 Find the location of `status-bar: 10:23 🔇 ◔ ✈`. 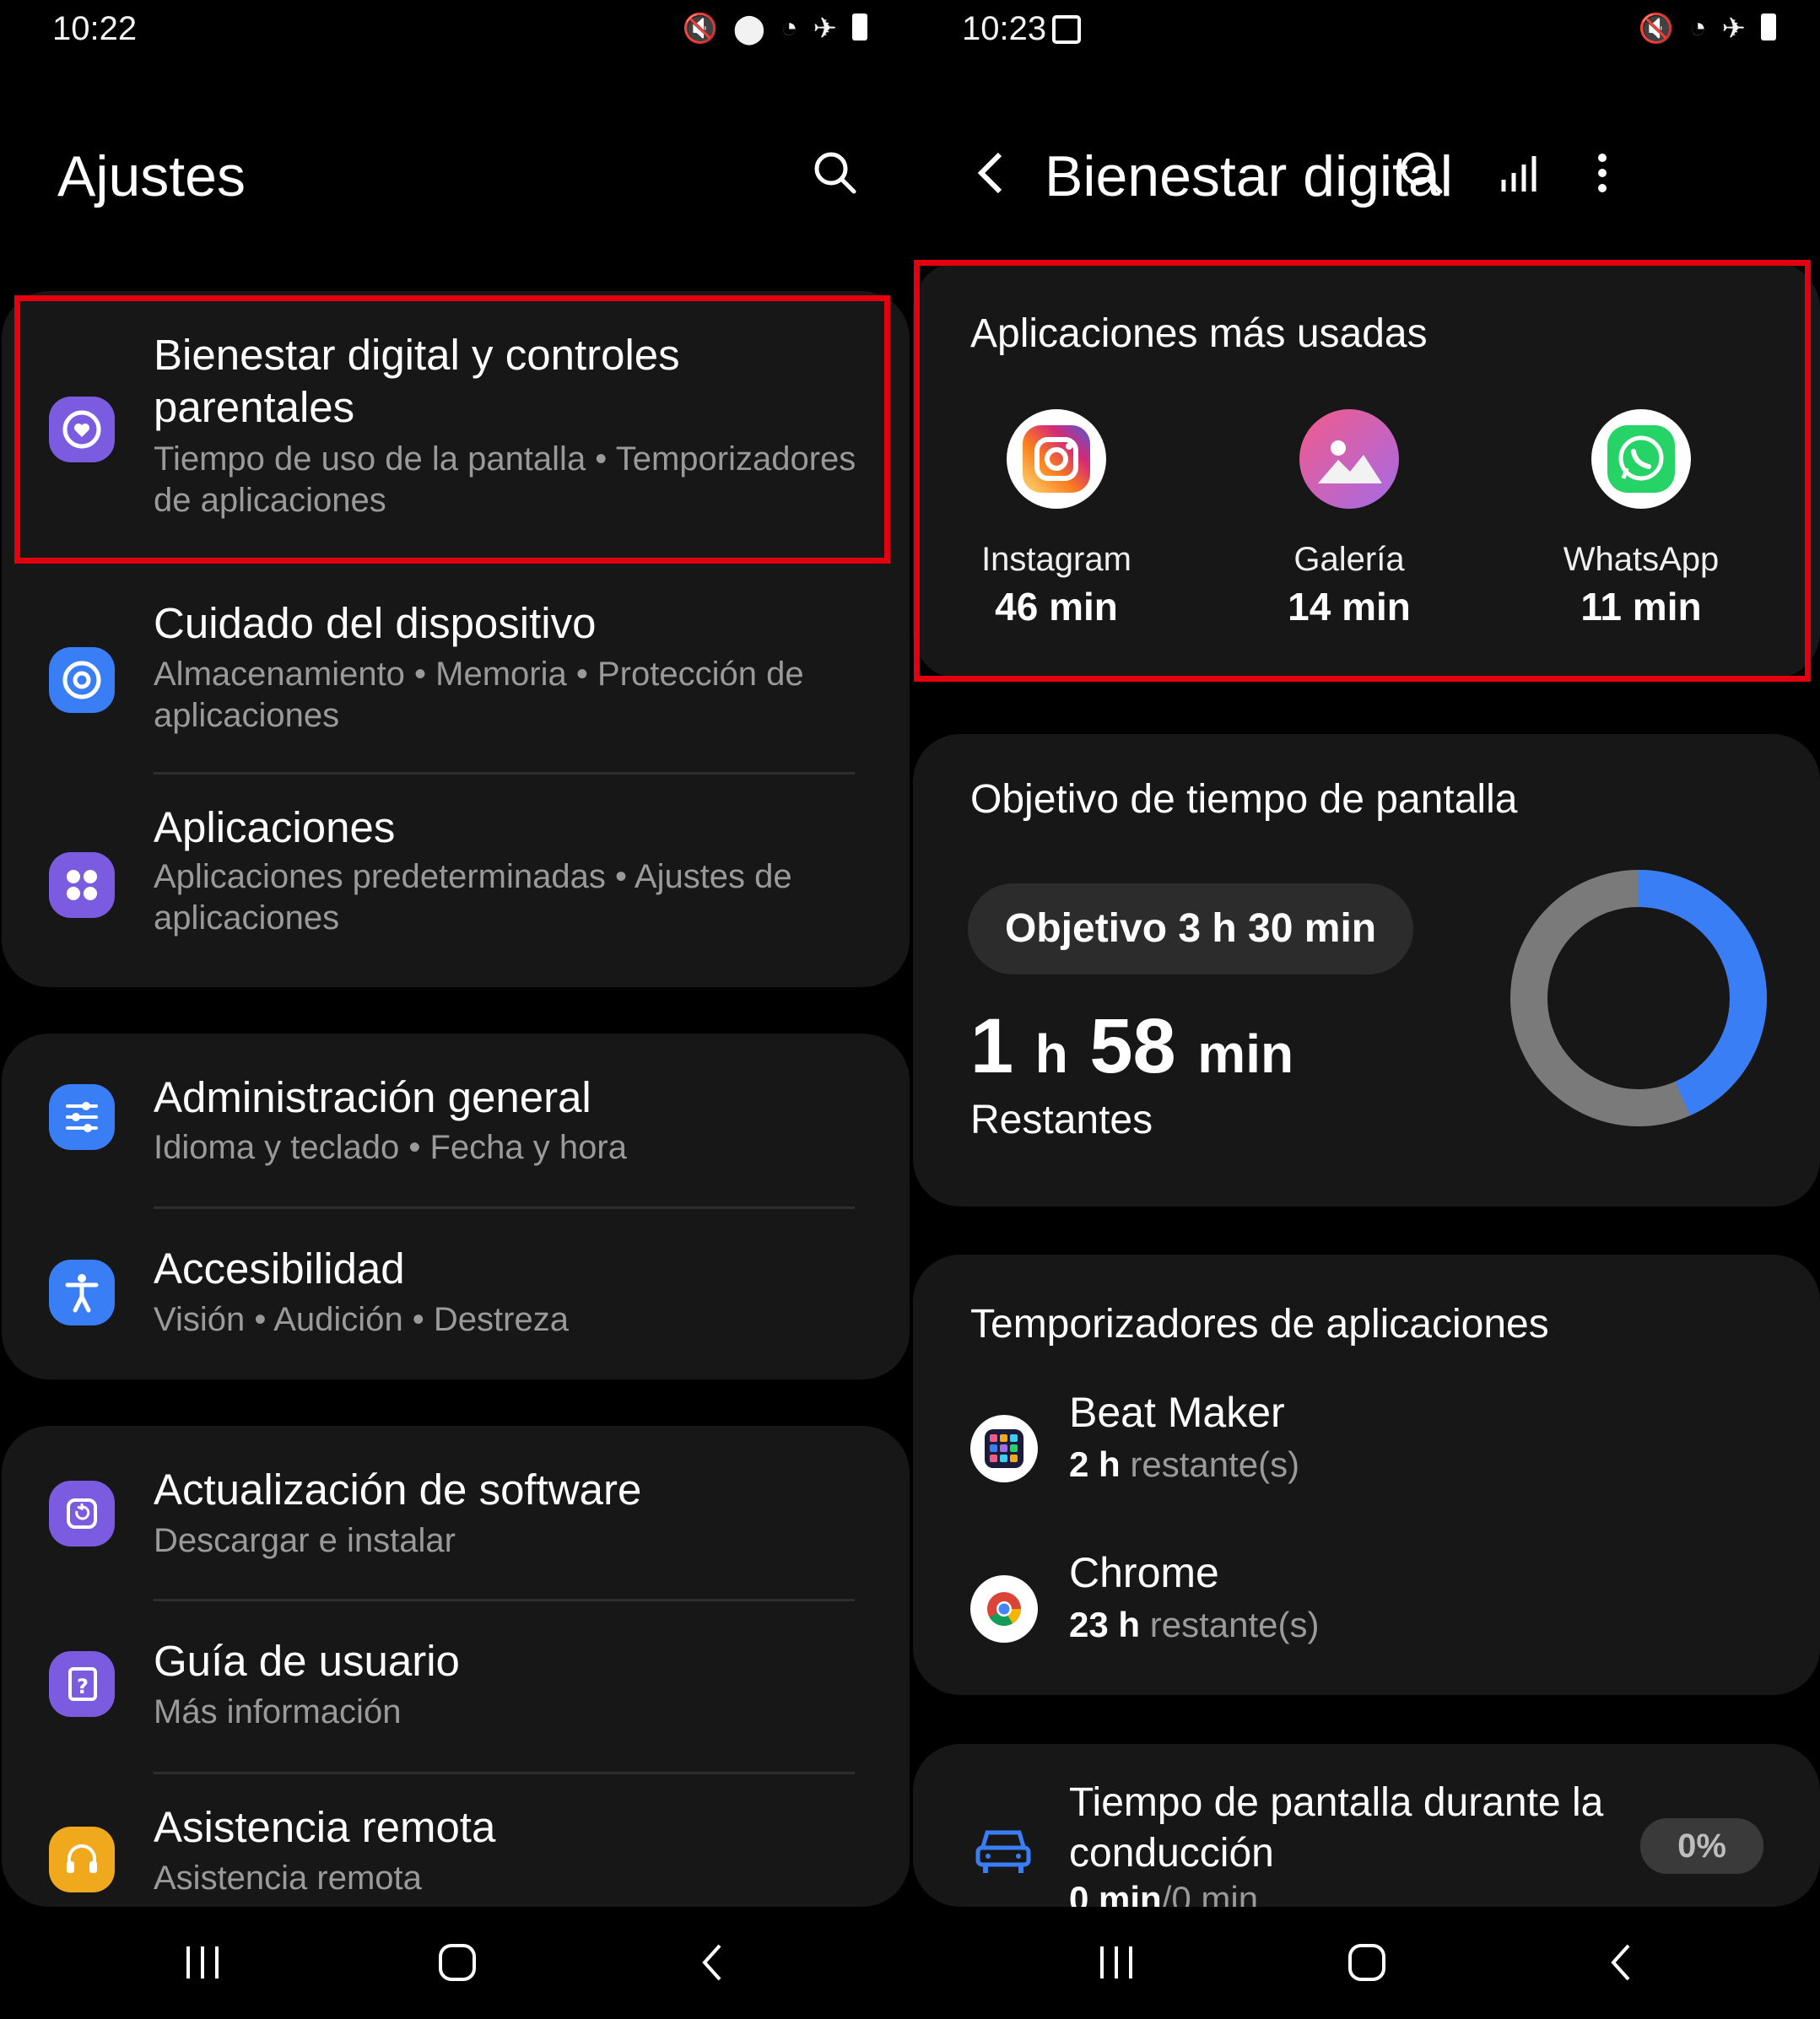

status-bar: 10:23 🔇 ◔ ✈ is located at coordinates (1365, 31).